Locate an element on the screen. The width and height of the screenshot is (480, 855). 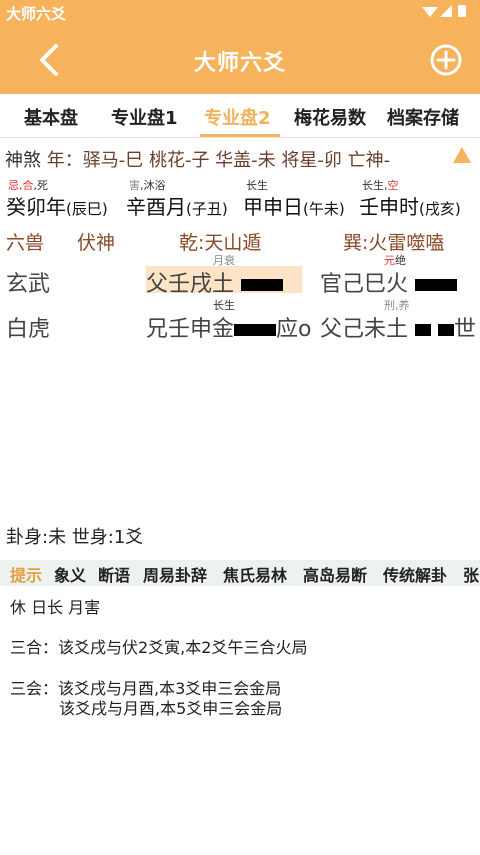
changed-gua-name: 巽:火雷噬嗑 is located at coordinates (393, 241).